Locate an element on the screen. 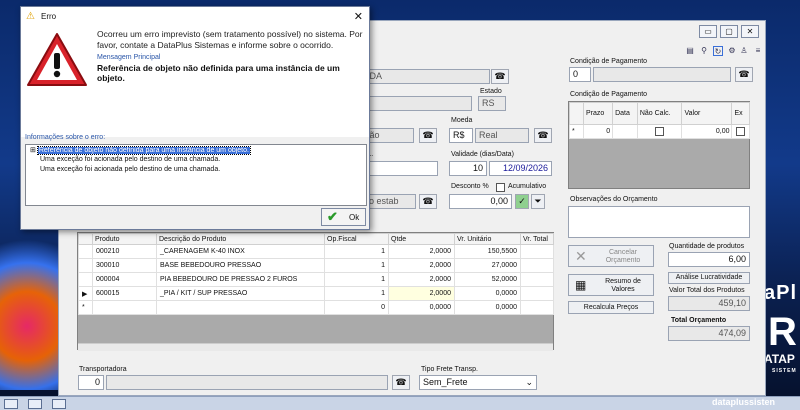 The height and width of the screenshot is (410, 800). tree-expand-icon: ⊞ is located at coordinates (33, 150).